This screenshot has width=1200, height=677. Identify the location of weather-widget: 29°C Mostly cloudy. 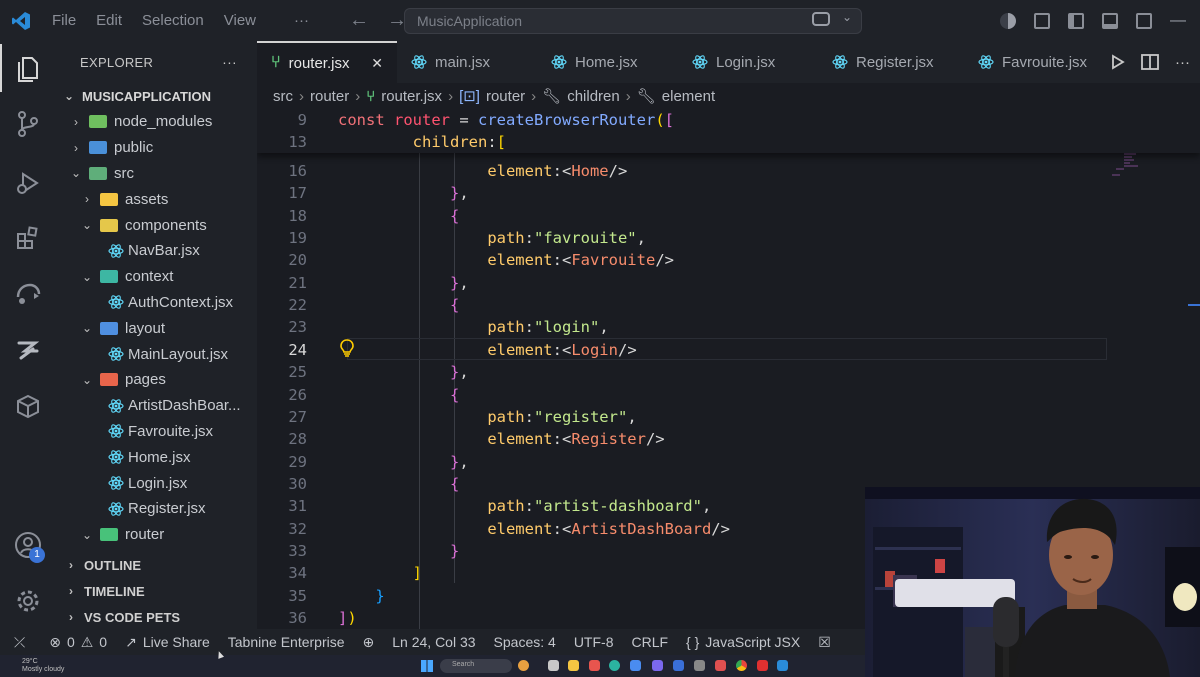
(32, 666).